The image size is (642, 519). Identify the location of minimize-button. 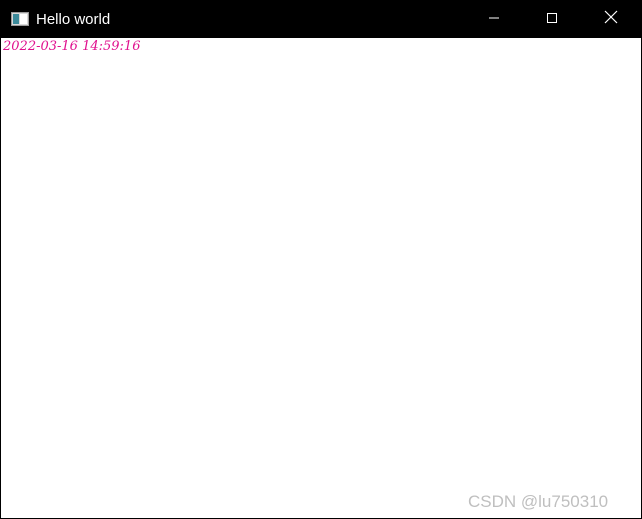
(494, 19).